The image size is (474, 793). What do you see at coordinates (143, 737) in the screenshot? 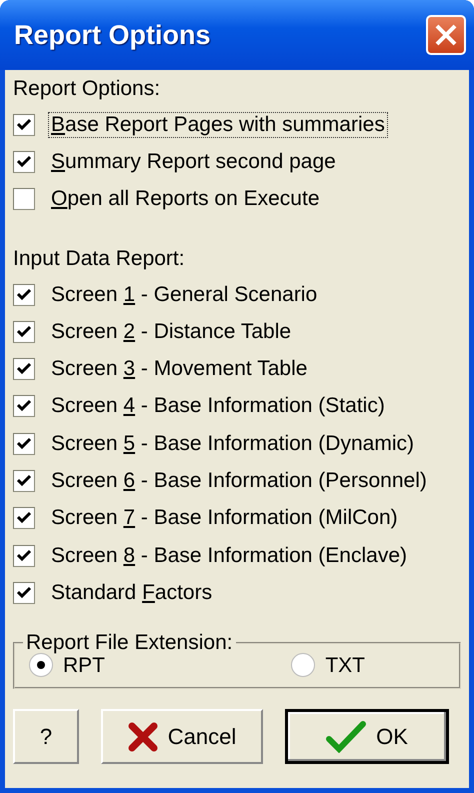
I see `cross-icon` at bounding box center [143, 737].